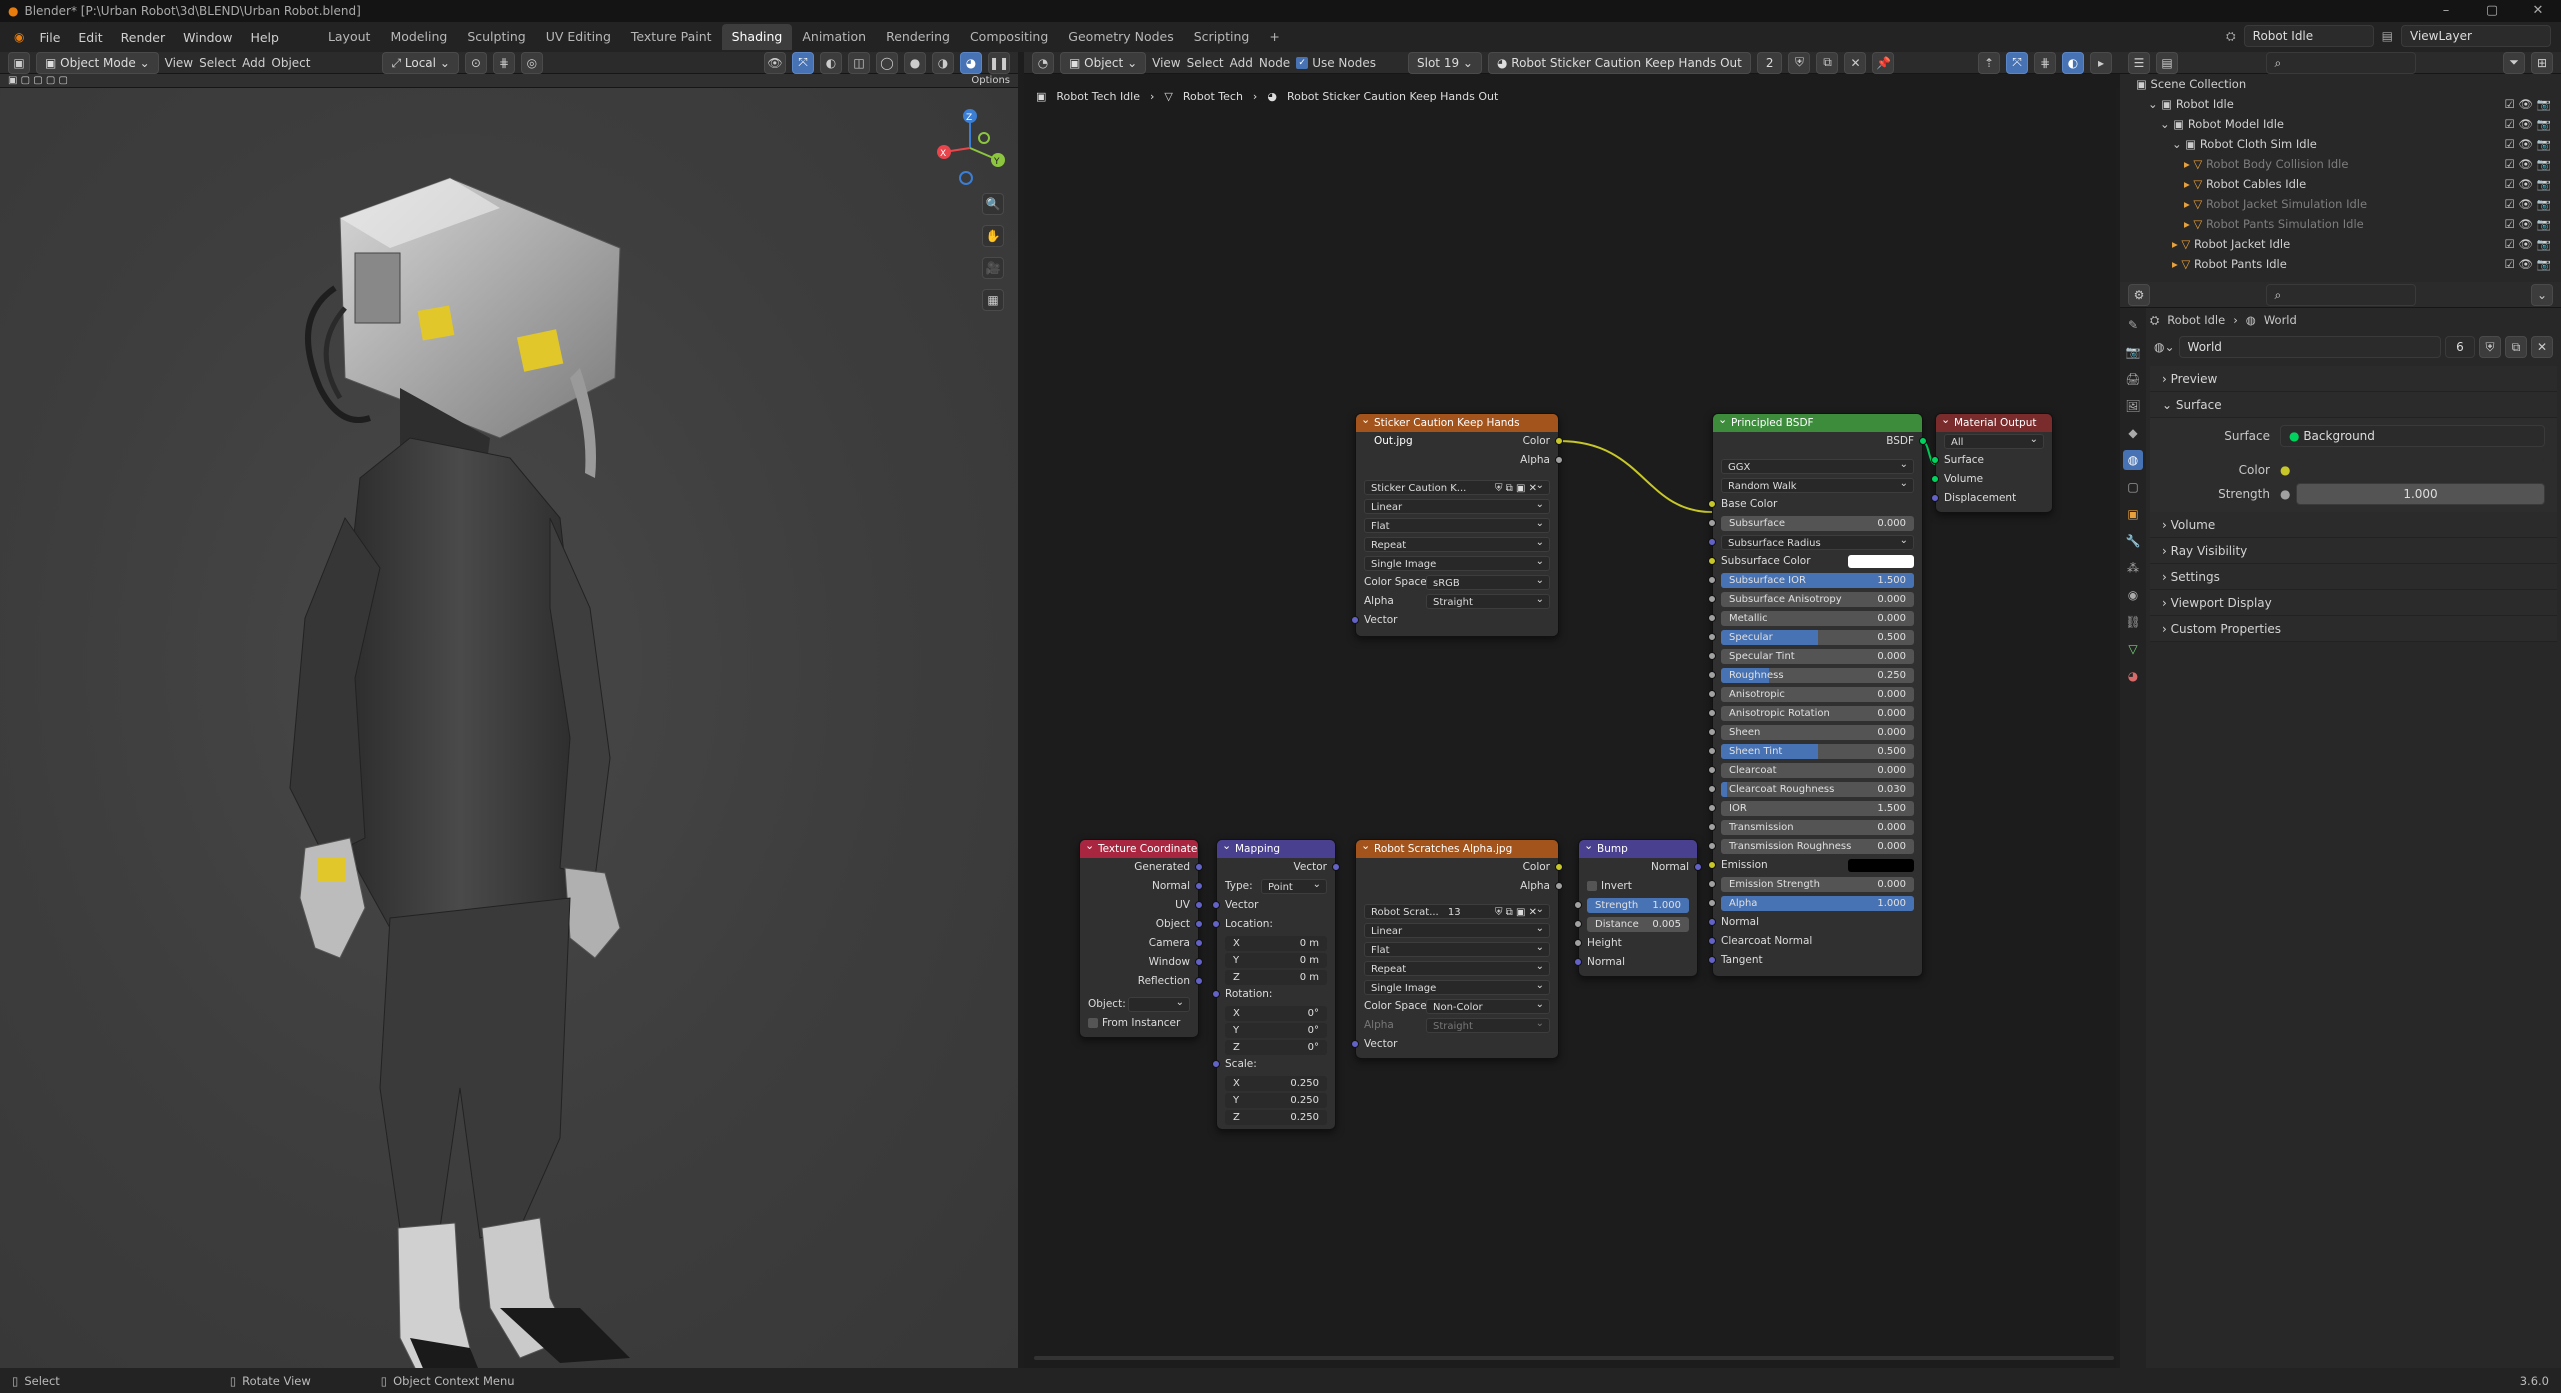 The width and height of the screenshot is (2561, 1393). Describe the element at coordinates (1276, 847) in the screenshot. I see `node-header: Mapping` at that location.